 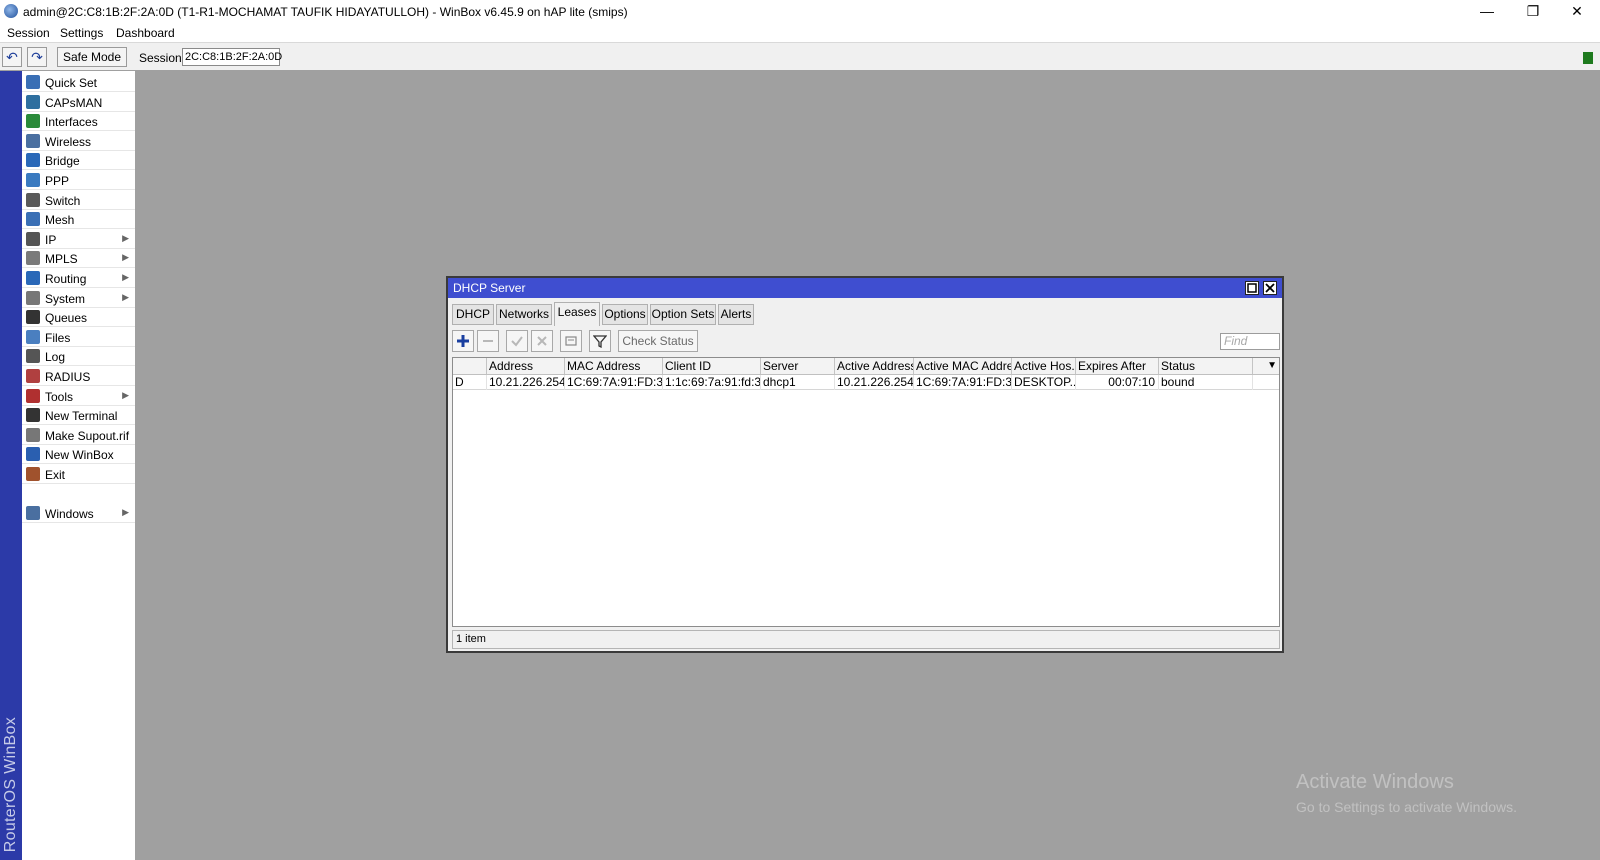 What do you see at coordinates (78, 102) in the screenshot?
I see `sidebar-item-capsman: CAPsMAN` at bounding box center [78, 102].